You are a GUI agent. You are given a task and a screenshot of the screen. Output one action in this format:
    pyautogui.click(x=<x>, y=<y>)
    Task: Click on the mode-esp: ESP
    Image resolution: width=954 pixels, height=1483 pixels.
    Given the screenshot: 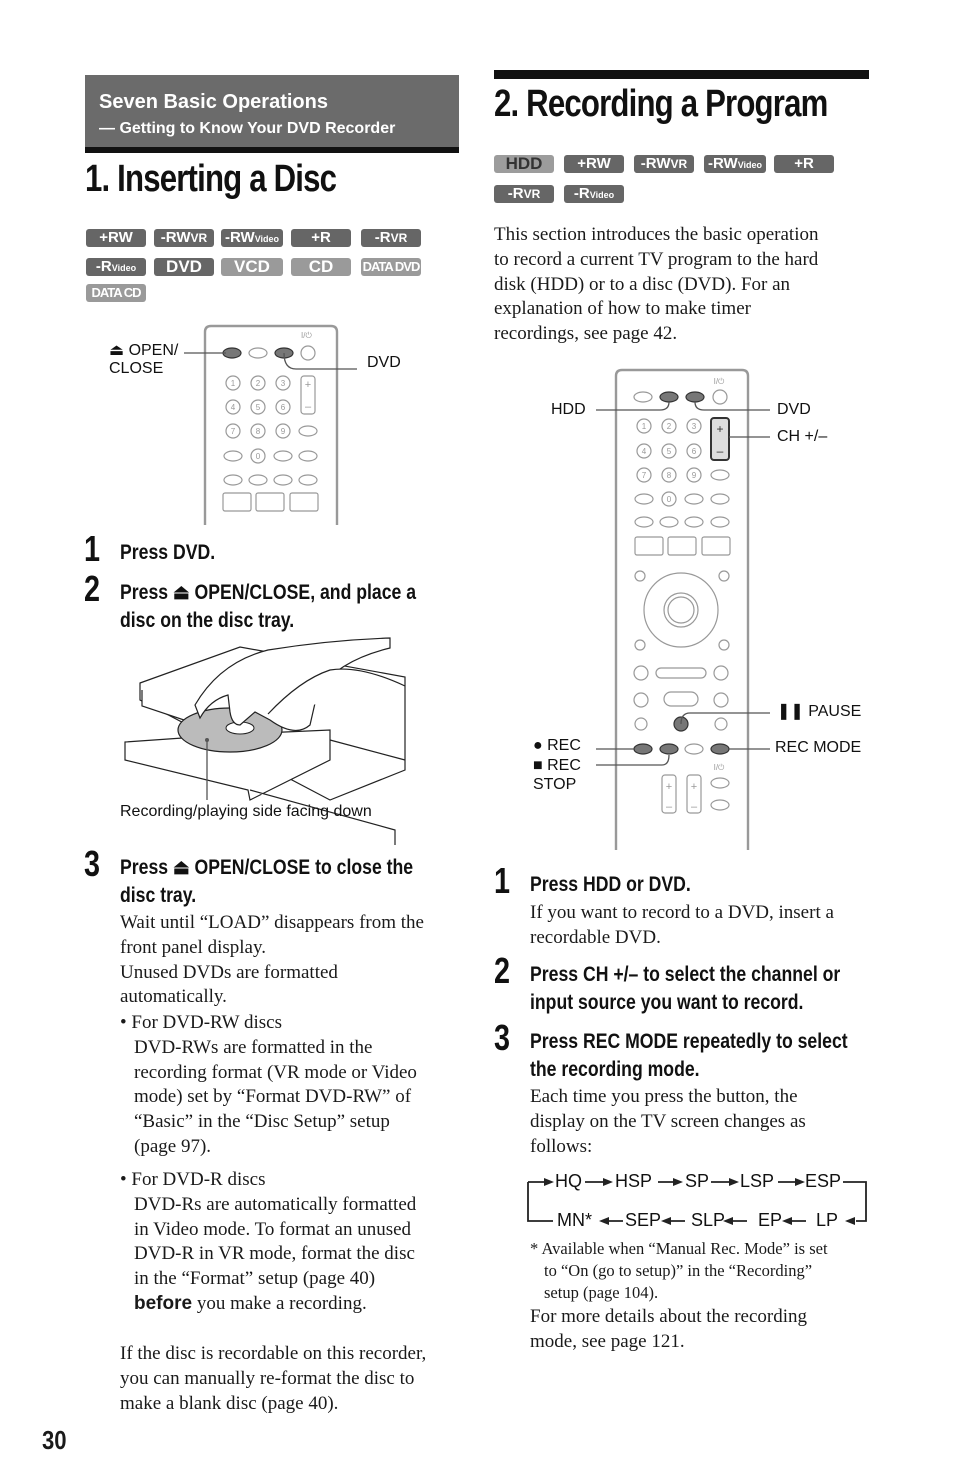 What is the action you would take?
    pyautogui.click(x=823, y=1181)
    